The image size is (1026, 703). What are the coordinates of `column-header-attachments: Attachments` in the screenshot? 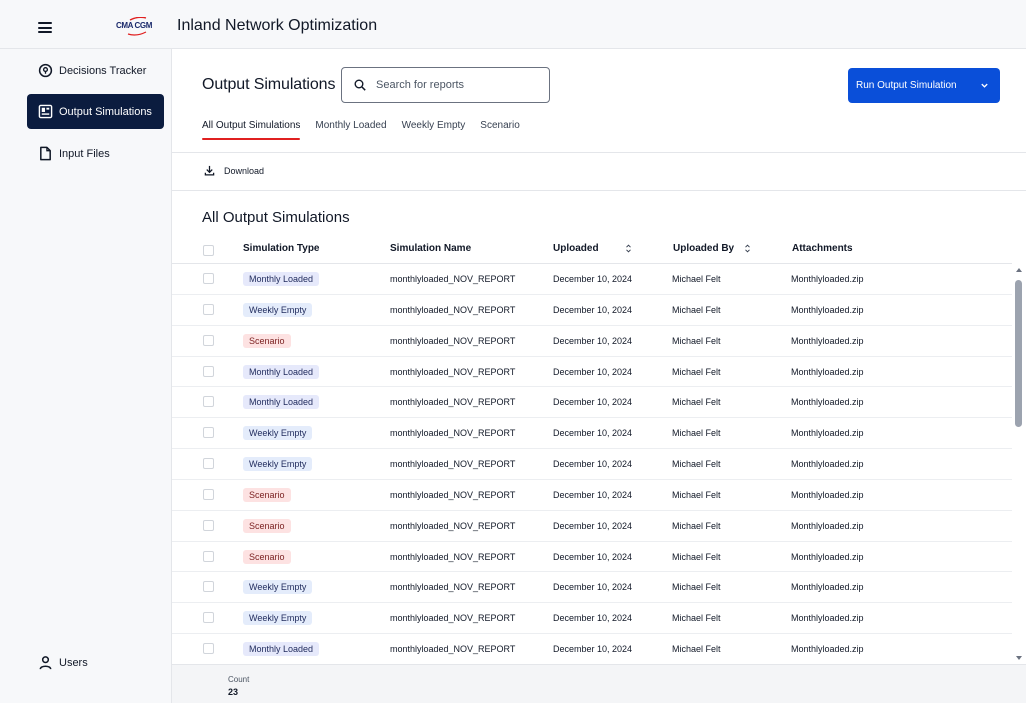 It's located at (822, 248).